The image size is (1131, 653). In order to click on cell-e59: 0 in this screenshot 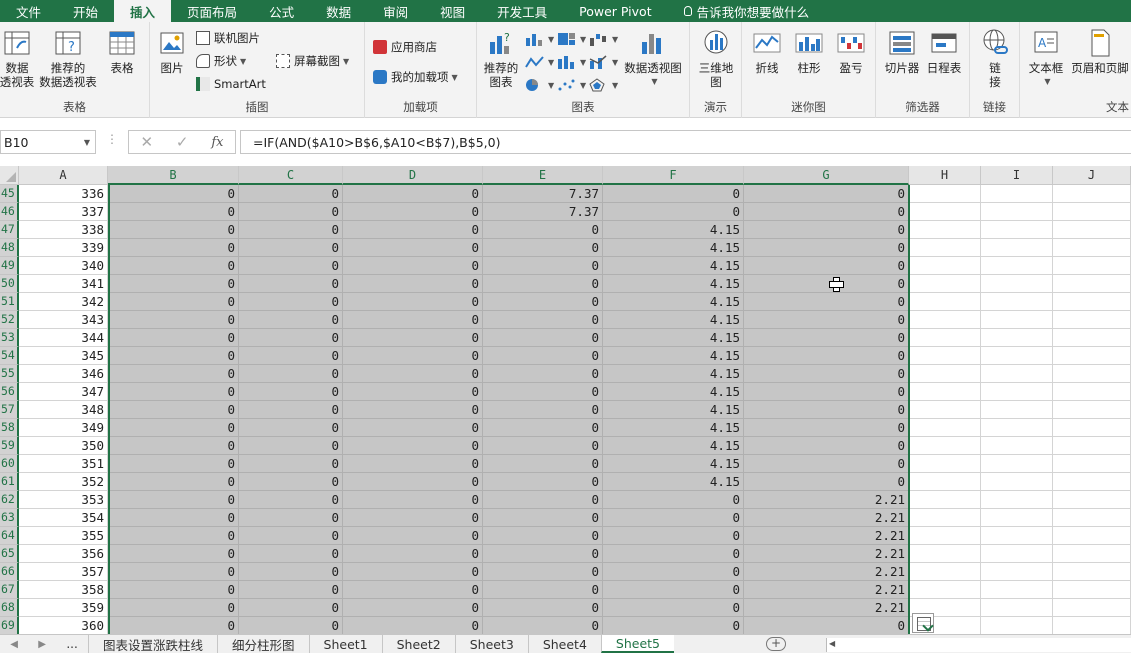, I will do `click(543, 446)`.